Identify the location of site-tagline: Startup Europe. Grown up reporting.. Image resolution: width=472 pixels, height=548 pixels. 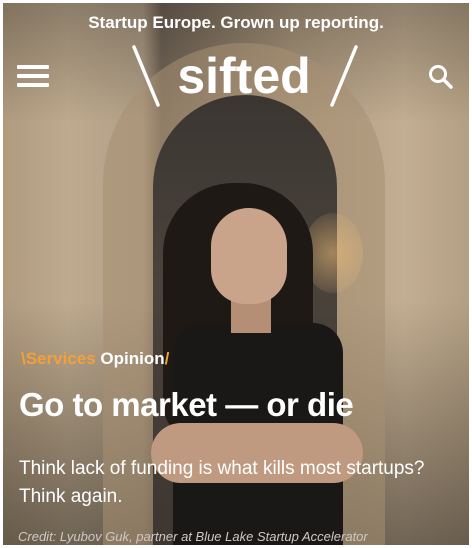
(236, 22).